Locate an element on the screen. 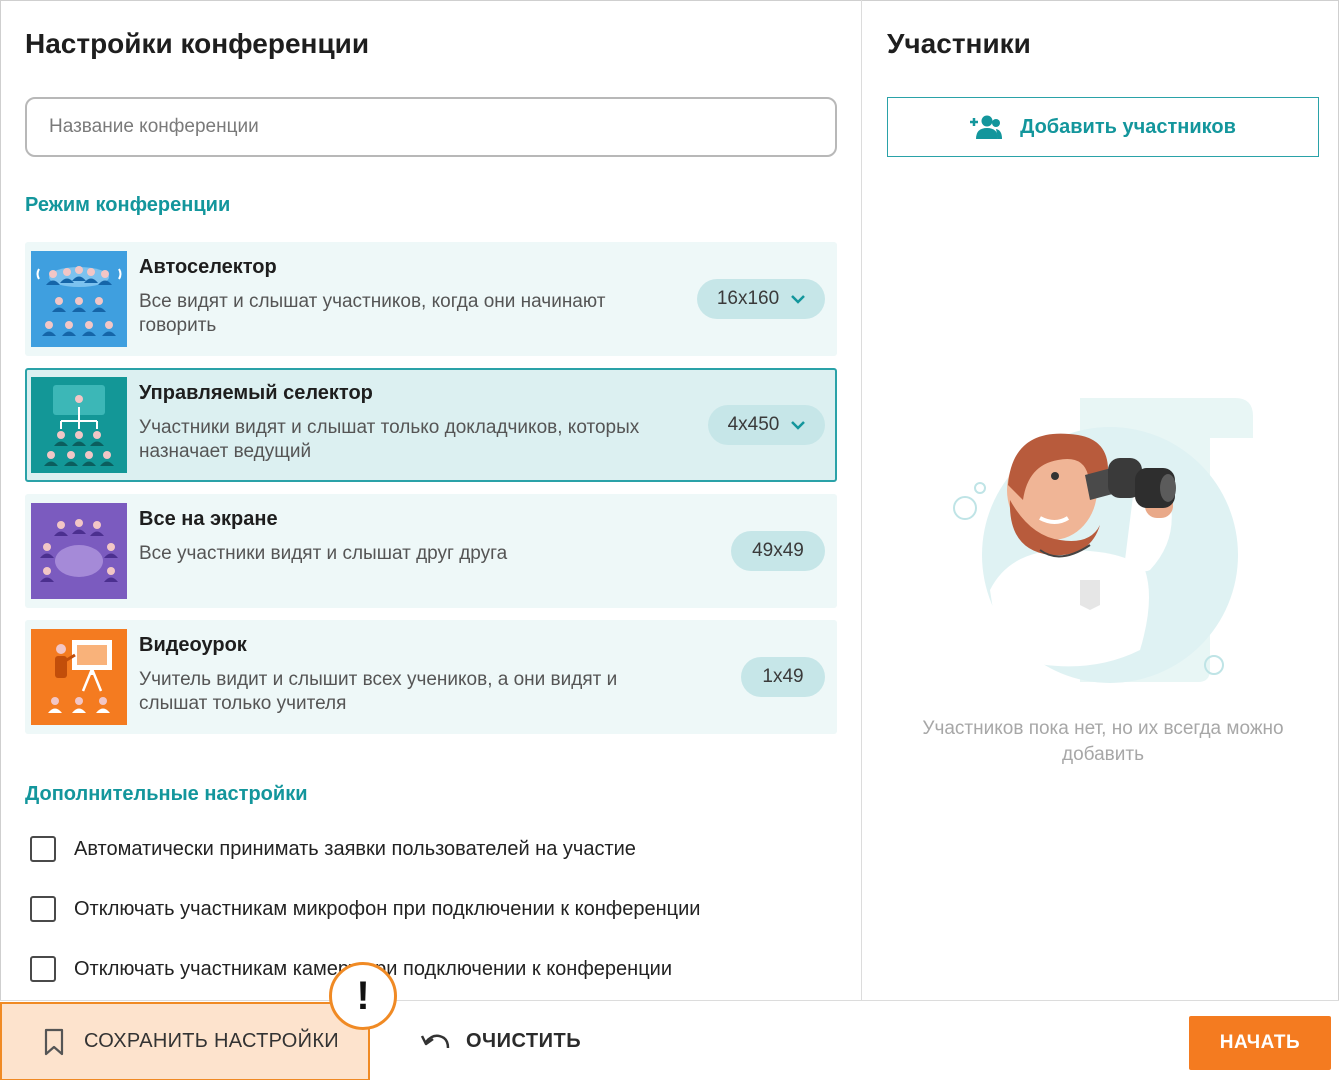  add-participants-button: Добавить участников is located at coordinates (1103, 127).